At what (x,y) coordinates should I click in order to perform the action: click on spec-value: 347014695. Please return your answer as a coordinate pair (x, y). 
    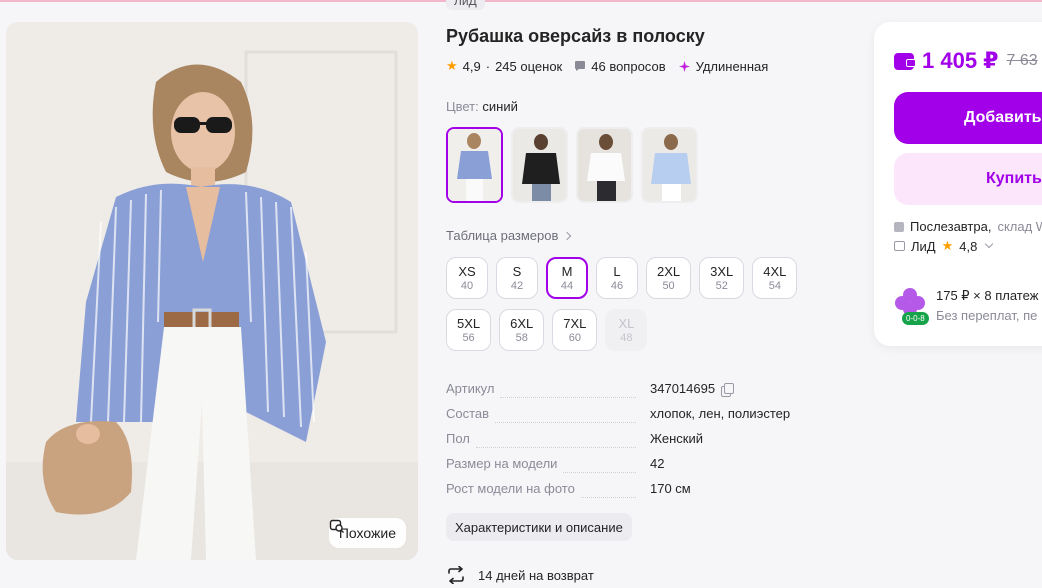
    Looking at the image, I should click on (683, 388).